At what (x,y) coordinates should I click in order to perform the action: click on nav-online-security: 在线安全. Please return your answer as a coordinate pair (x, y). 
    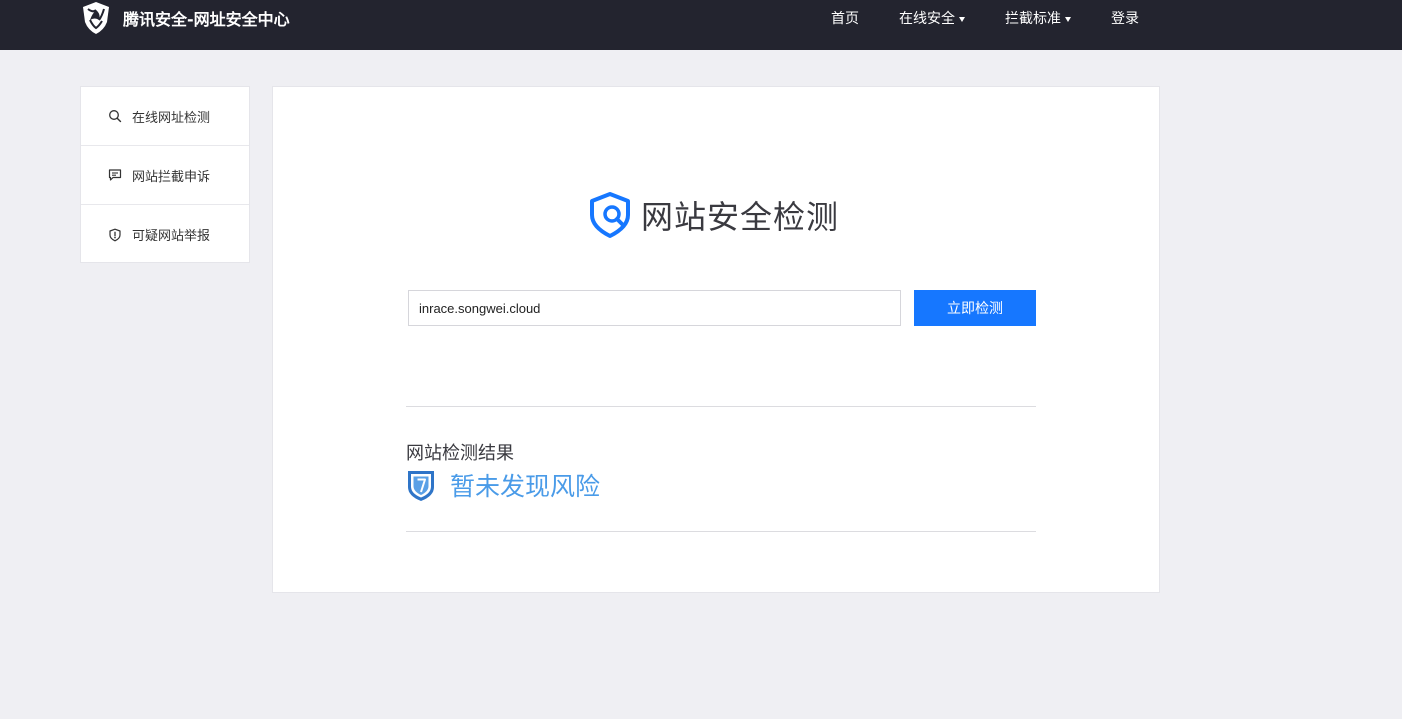
    Looking at the image, I should click on (932, 18).